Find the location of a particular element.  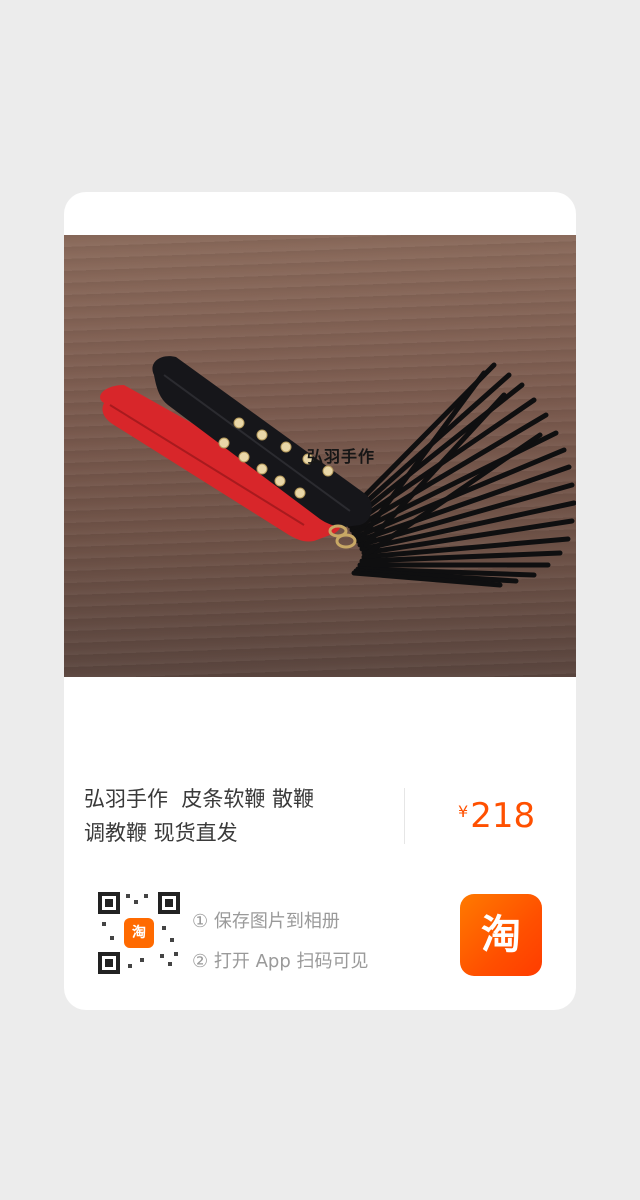

qr-code-icon: 淘 is located at coordinates (139, 933).